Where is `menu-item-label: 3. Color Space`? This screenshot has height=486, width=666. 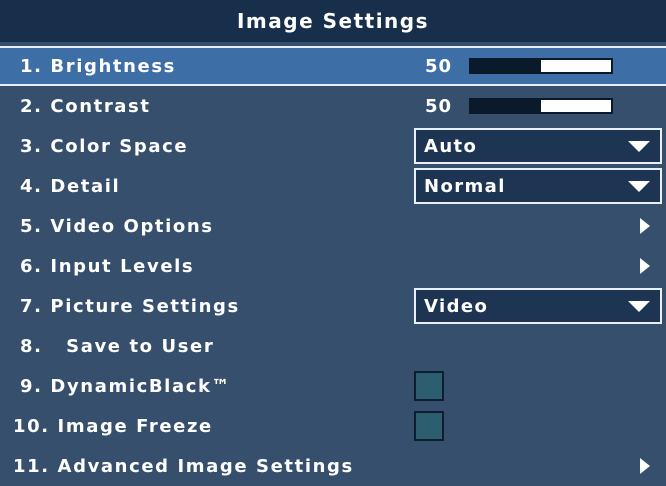
menu-item-label: 3. Color Space is located at coordinates (104, 146).